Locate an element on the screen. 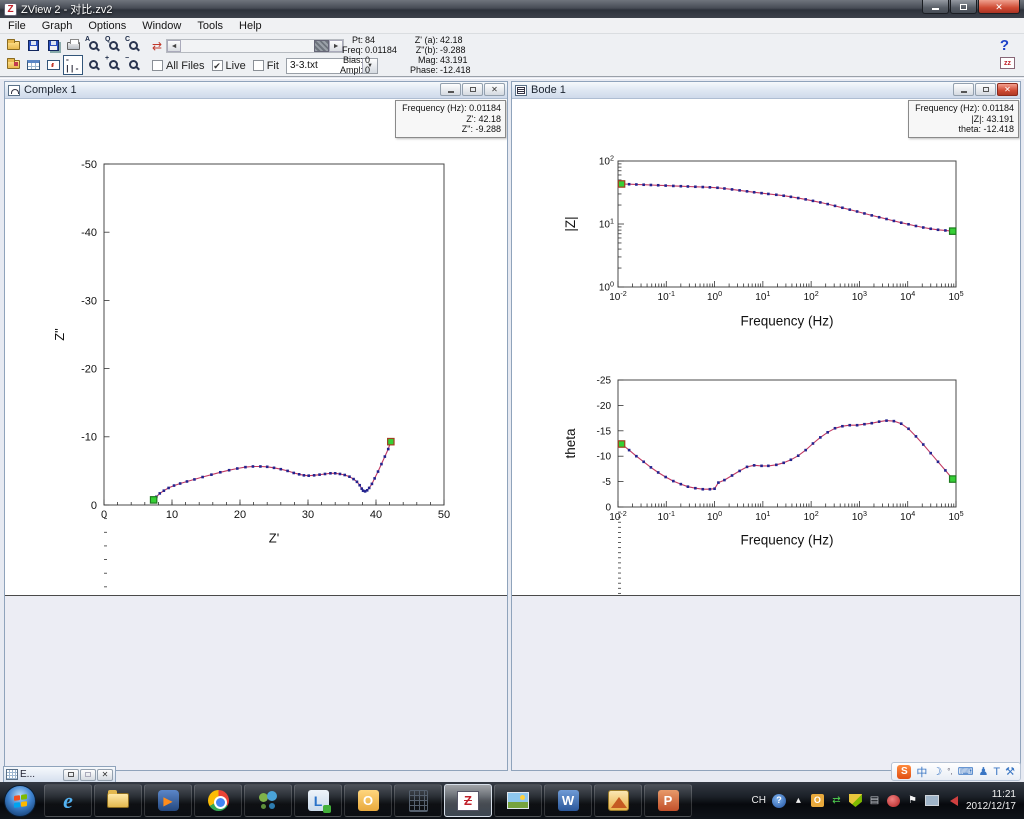 This screenshot has width=1024, height=819. sweep-icon: ⇄ is located at coordinates (157, 46).